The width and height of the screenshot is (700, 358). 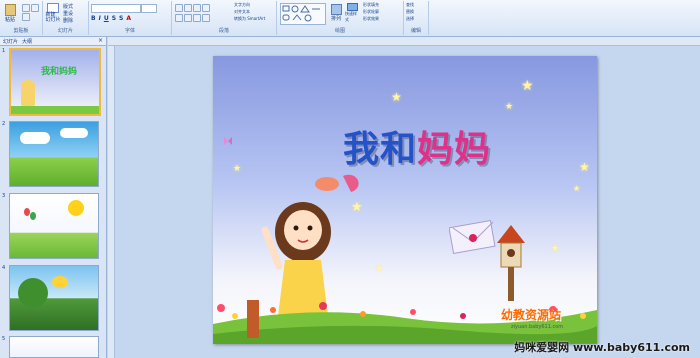 I want to click on title-part-2: 妈妈, so click(x=454, y=149).